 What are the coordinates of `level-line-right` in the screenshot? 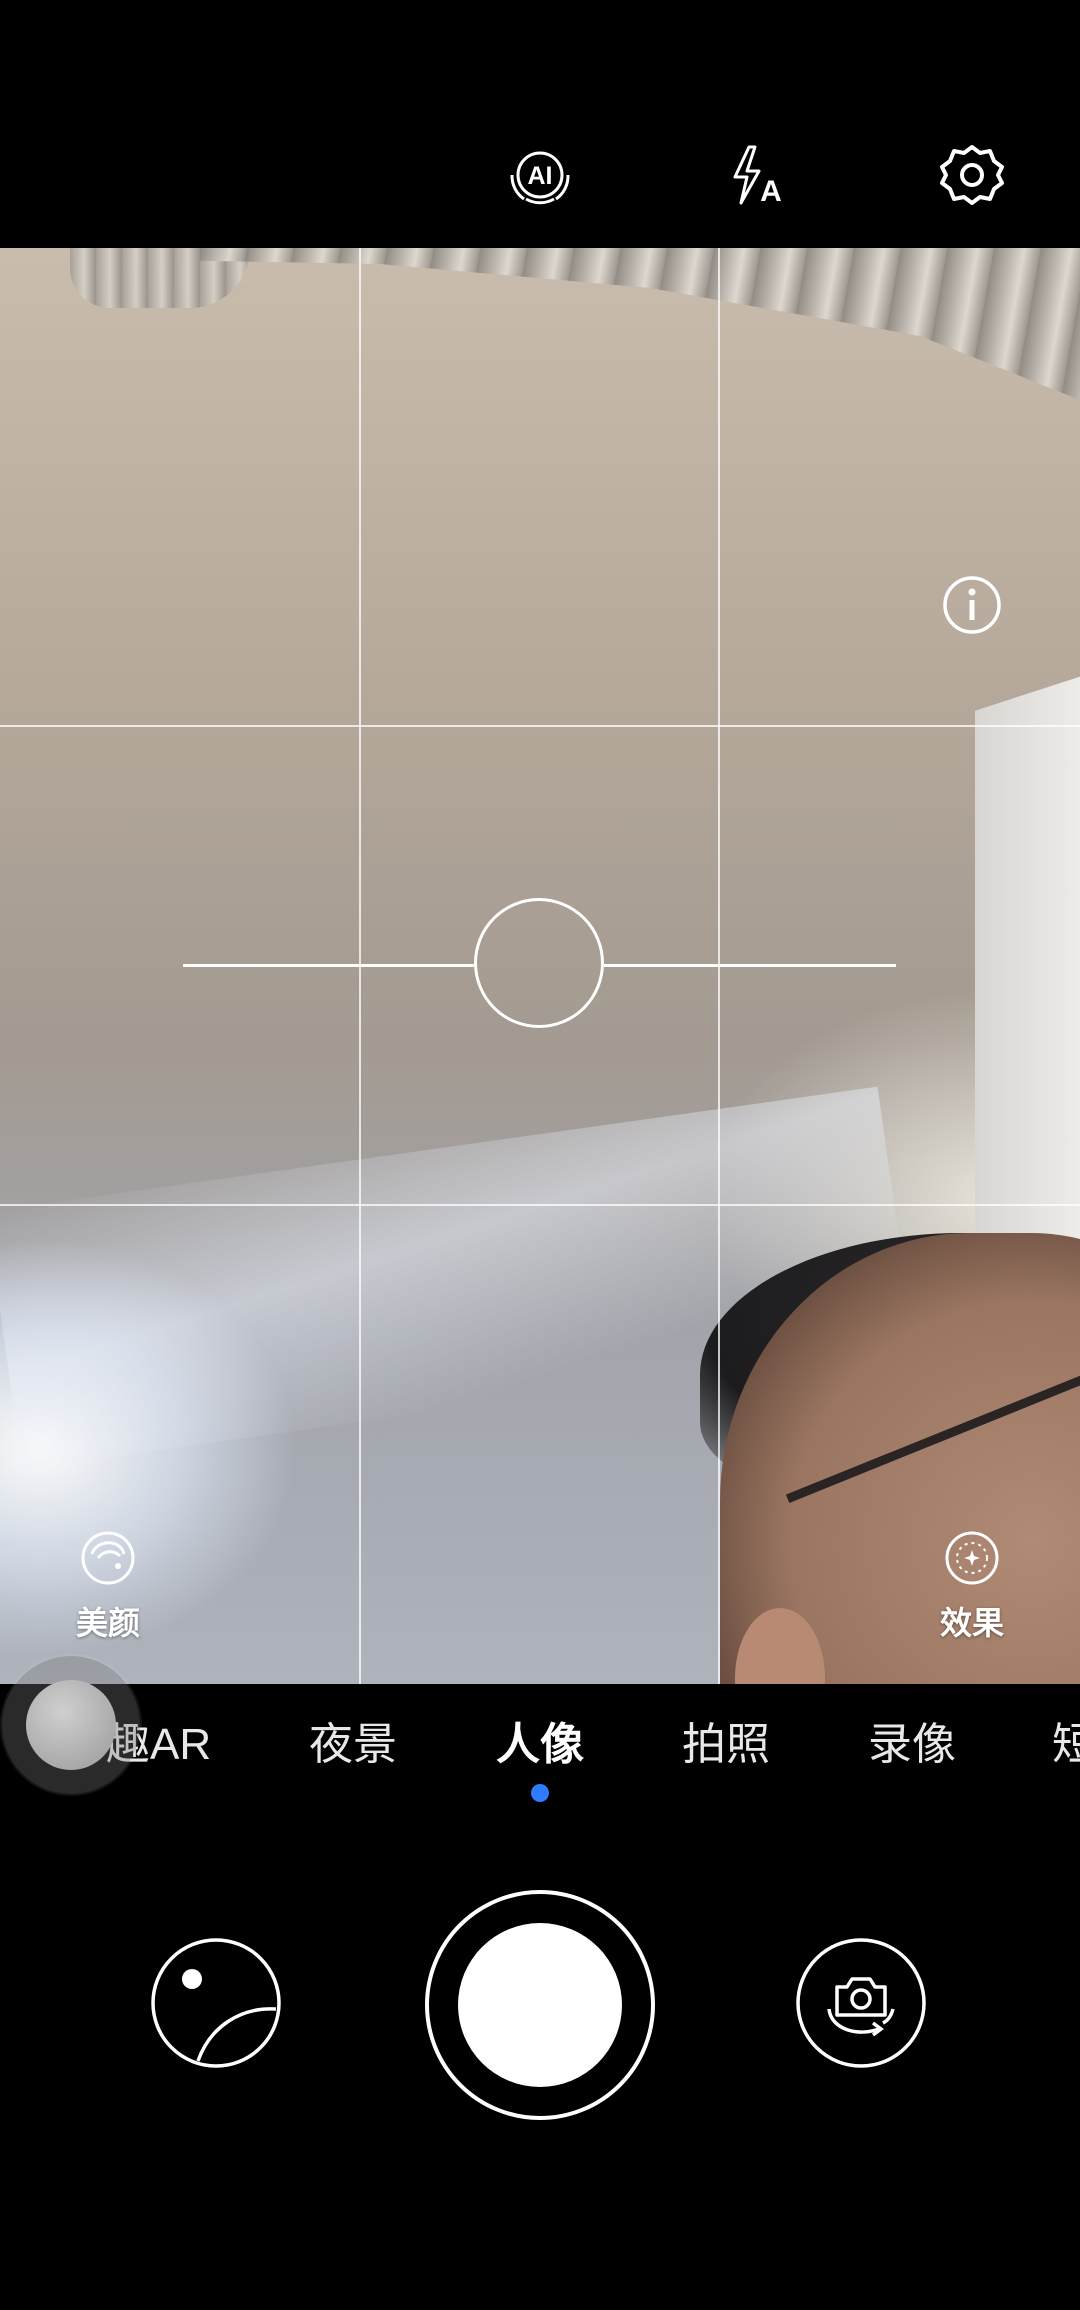 It's located at (750, 965).